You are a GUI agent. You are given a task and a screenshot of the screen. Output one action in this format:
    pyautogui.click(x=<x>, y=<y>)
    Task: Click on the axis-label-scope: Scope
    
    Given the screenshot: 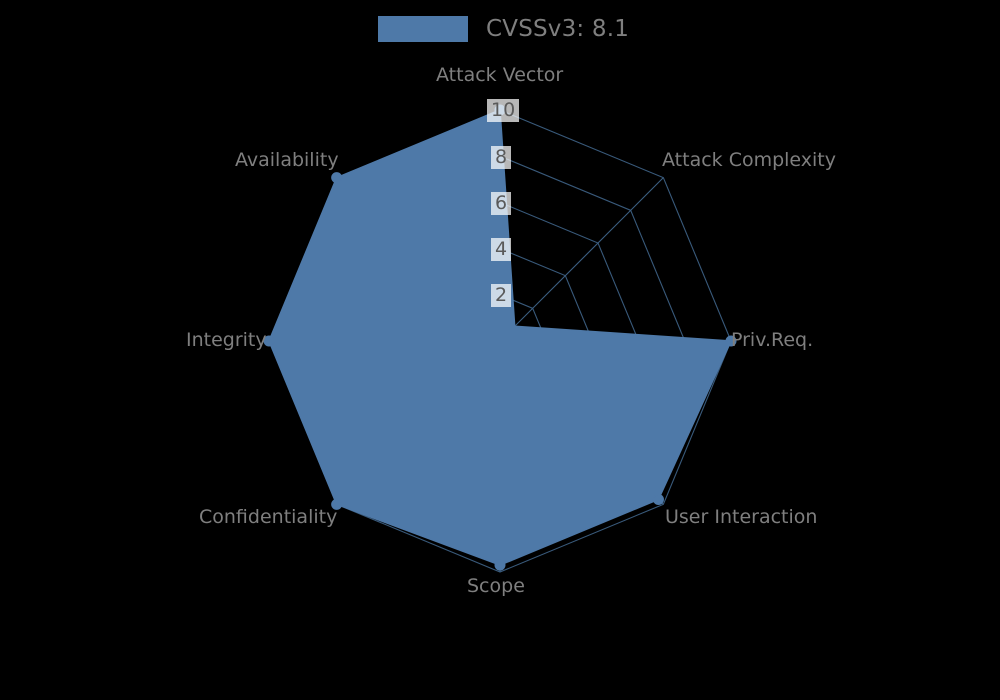 What is the action you would take?
    pyautogui.click(x=496, y=586)
    